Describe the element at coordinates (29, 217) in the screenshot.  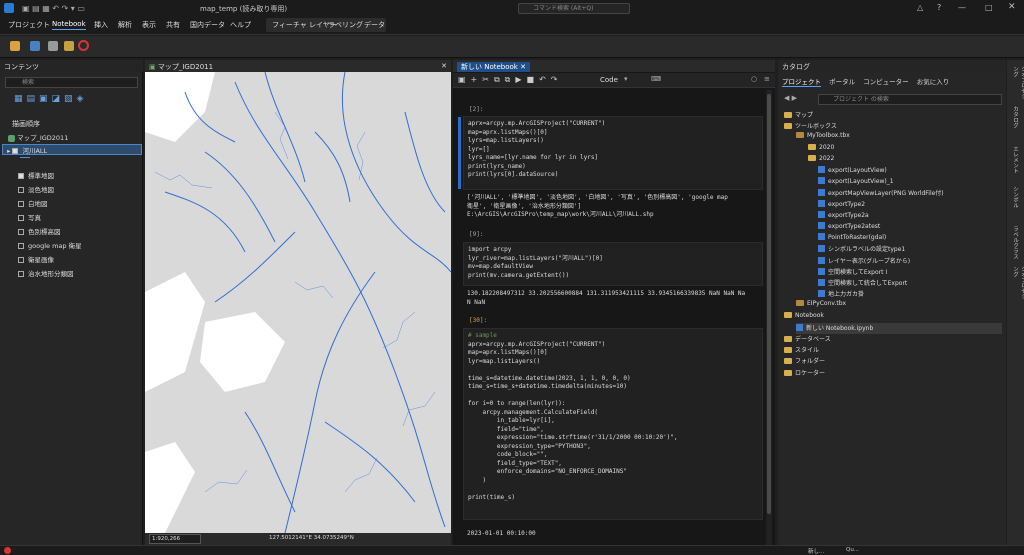
I see `layer-photo: 写真` at that location.